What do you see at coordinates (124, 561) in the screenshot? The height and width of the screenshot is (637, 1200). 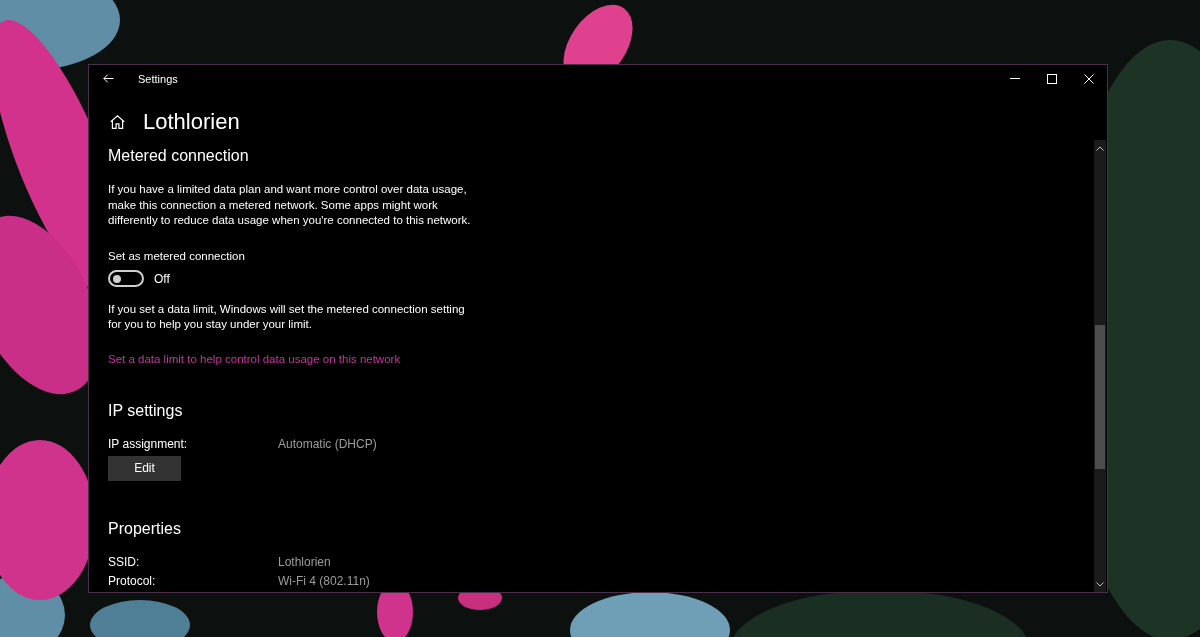 I see `field-label: SSID:` at bounding box center [124, 561].